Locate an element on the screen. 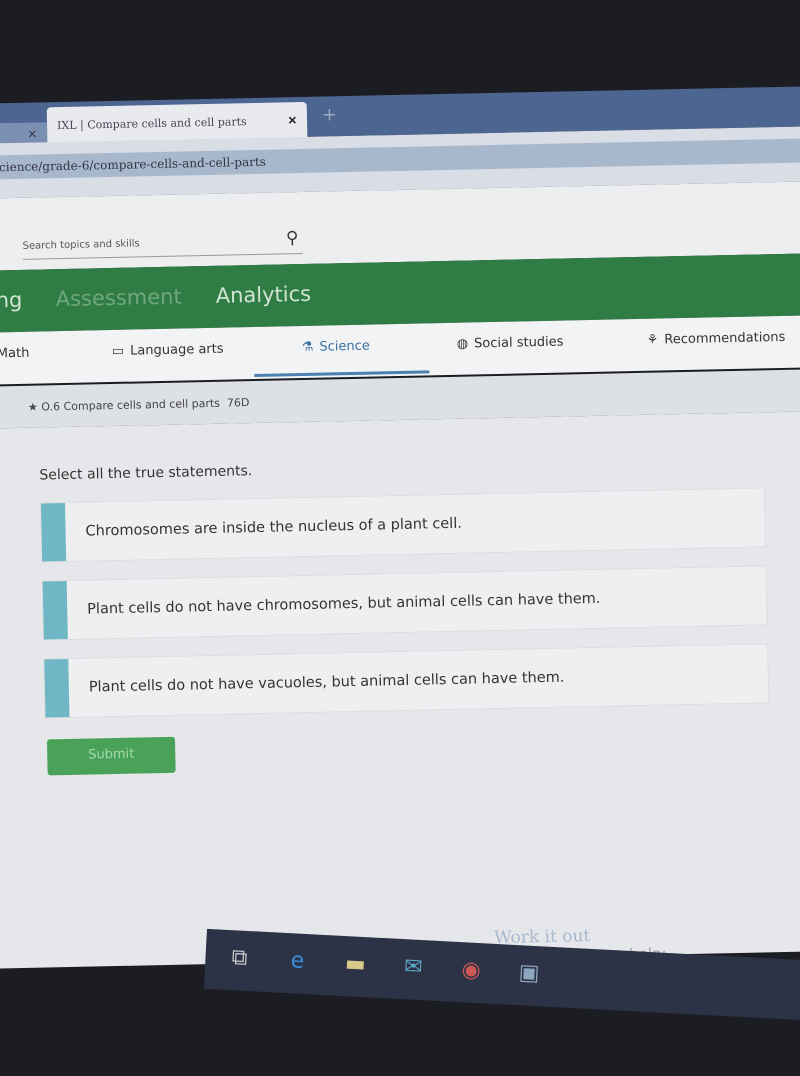 This screenshot has height=1076, width=800. tab-title: IXL | Compare cells and cell parts is located at coordinates (151, 124).